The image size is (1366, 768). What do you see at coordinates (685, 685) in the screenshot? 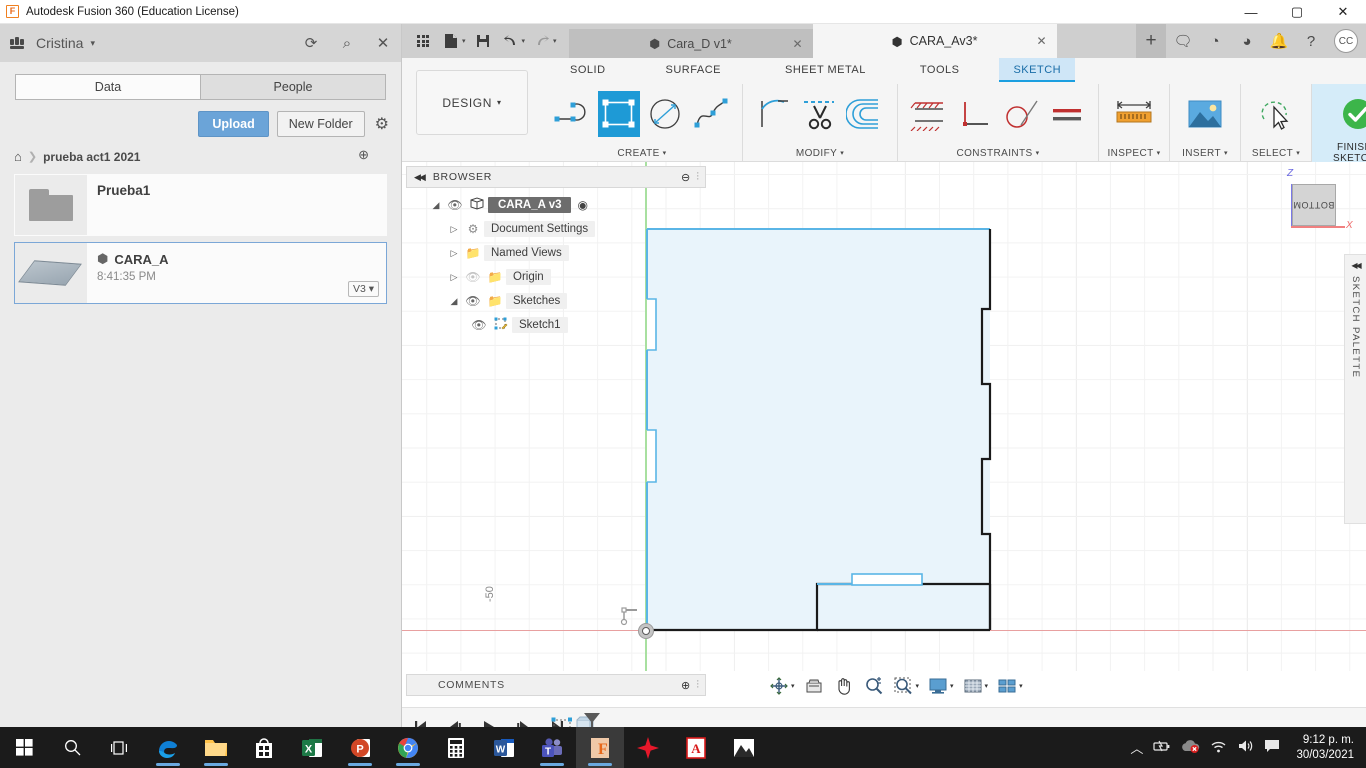
I see `add-comment-icon: ⊕` at bounding box center [685, 685].